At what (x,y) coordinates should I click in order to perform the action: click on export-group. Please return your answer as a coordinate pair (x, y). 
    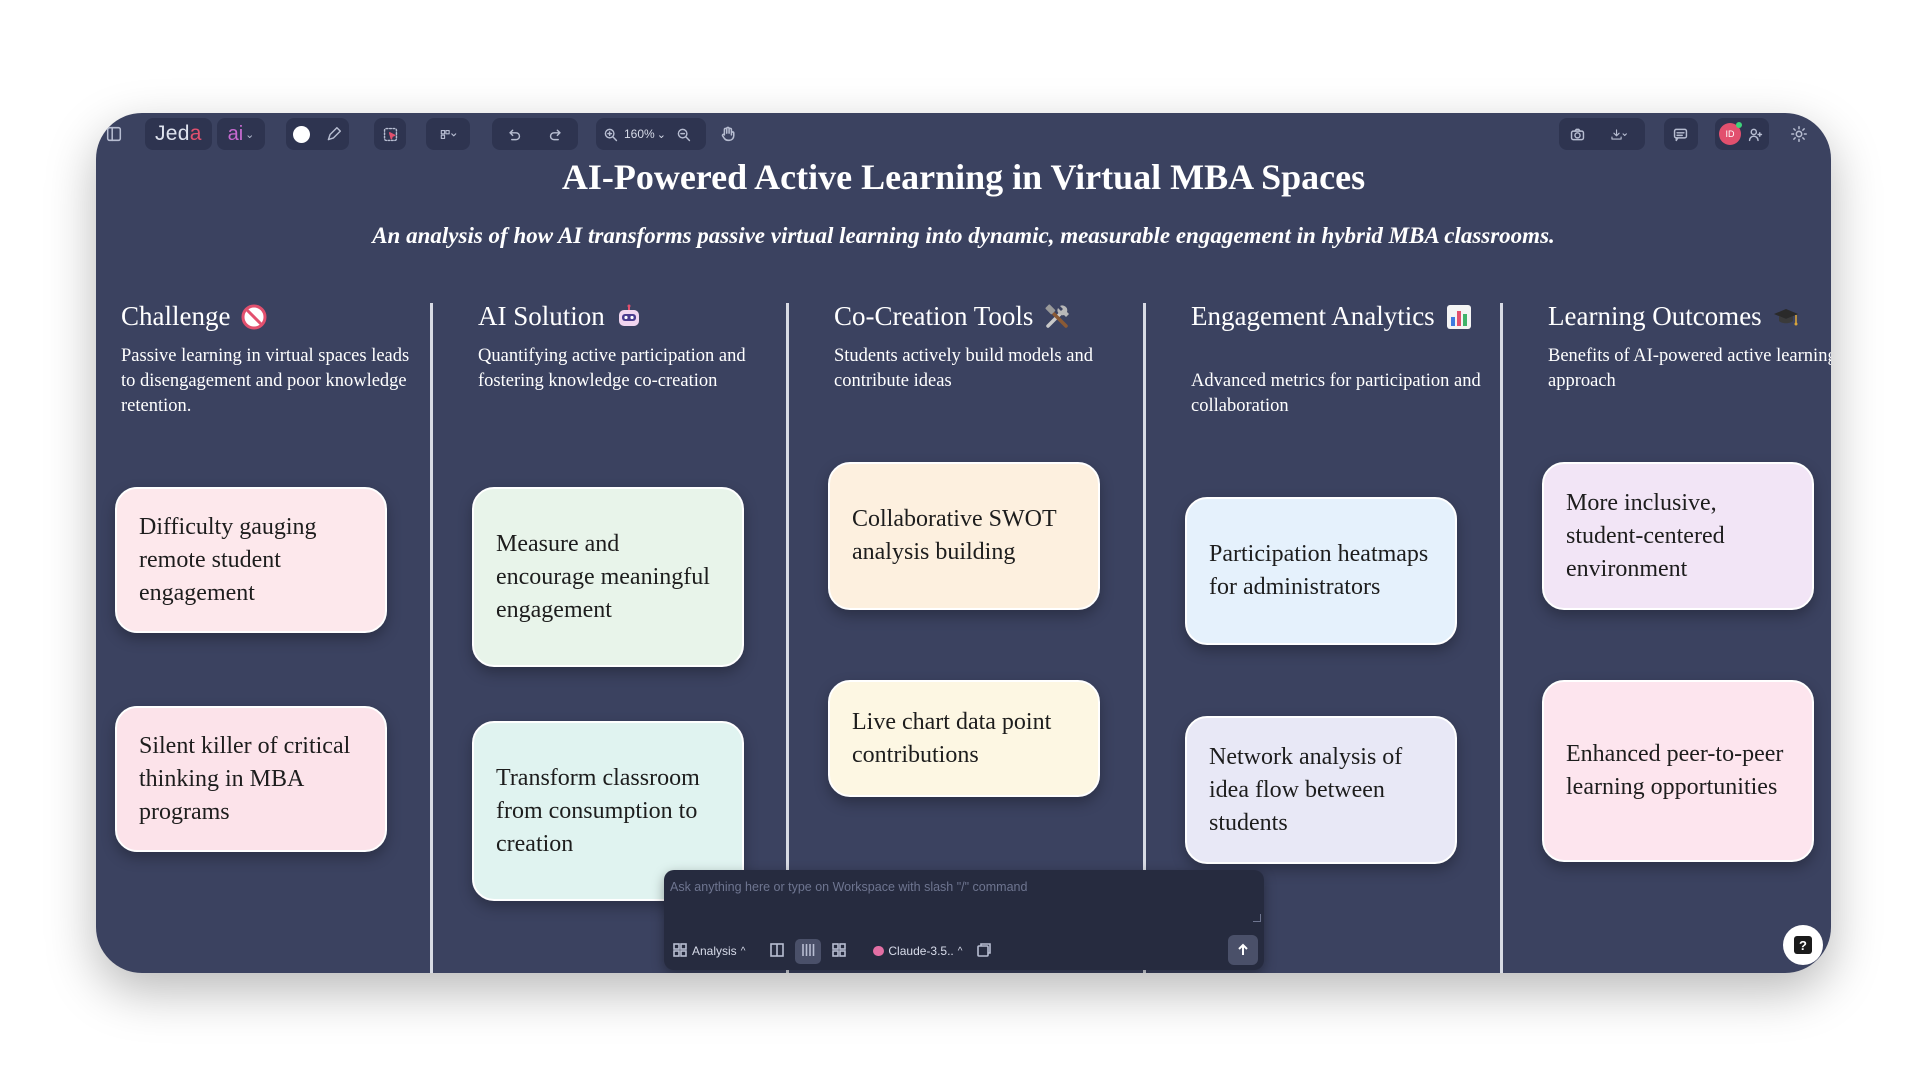
    Looking at the image, I should click on (1602, 134).